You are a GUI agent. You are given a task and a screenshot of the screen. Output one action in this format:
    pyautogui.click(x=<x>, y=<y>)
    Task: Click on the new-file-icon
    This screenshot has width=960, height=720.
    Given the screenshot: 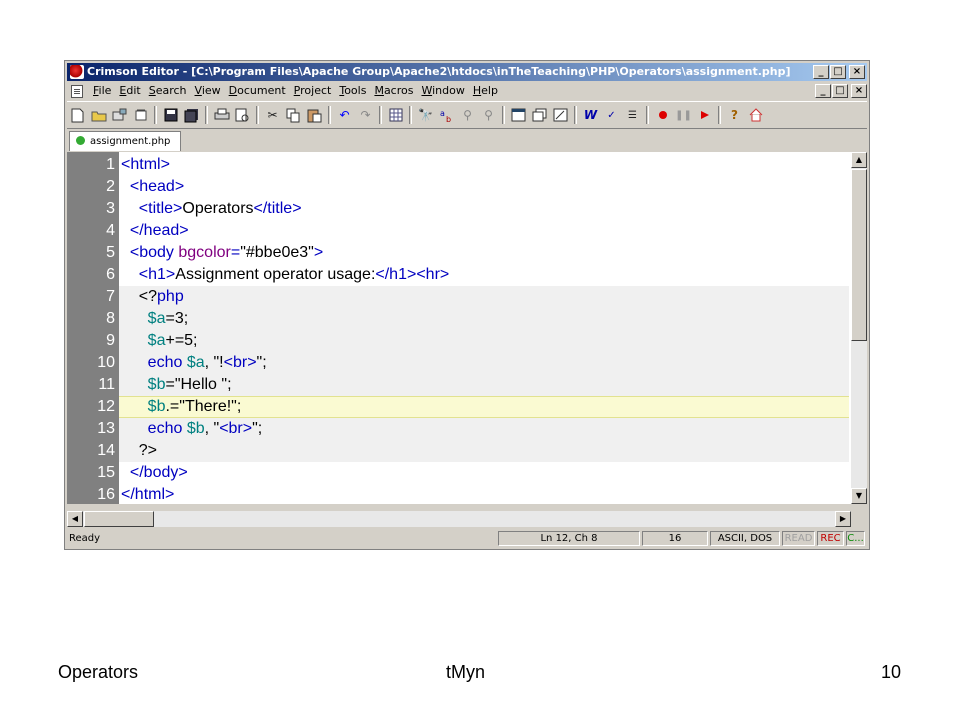 What is the action you would take?
    pyautogui.click(x=77, y=115)
    